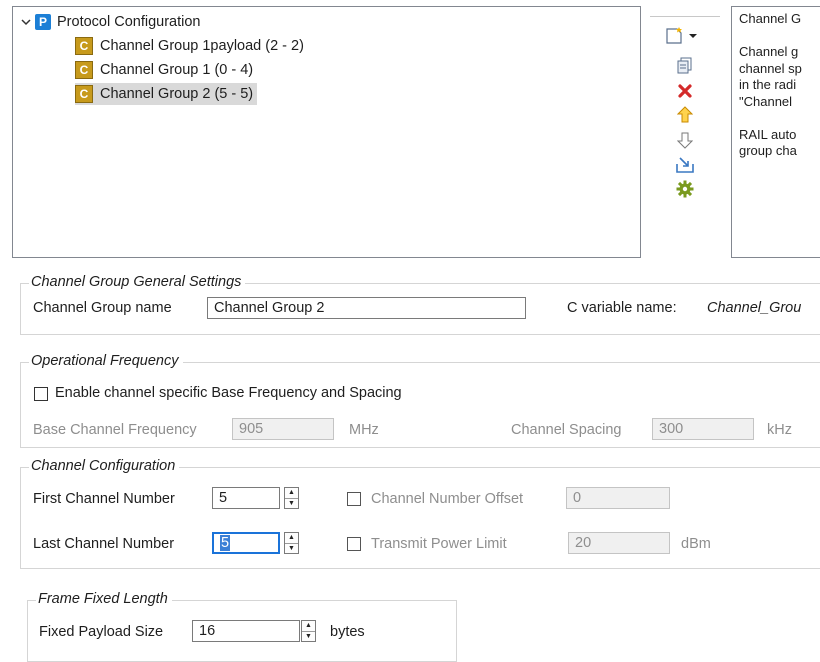 The height and width of the screenshot is (662, 820). What do you see at coordinates (754, 308) in the screenshot?
I see `c-variable-name-value: Channel_Grou` at bounding box center [754, 308].